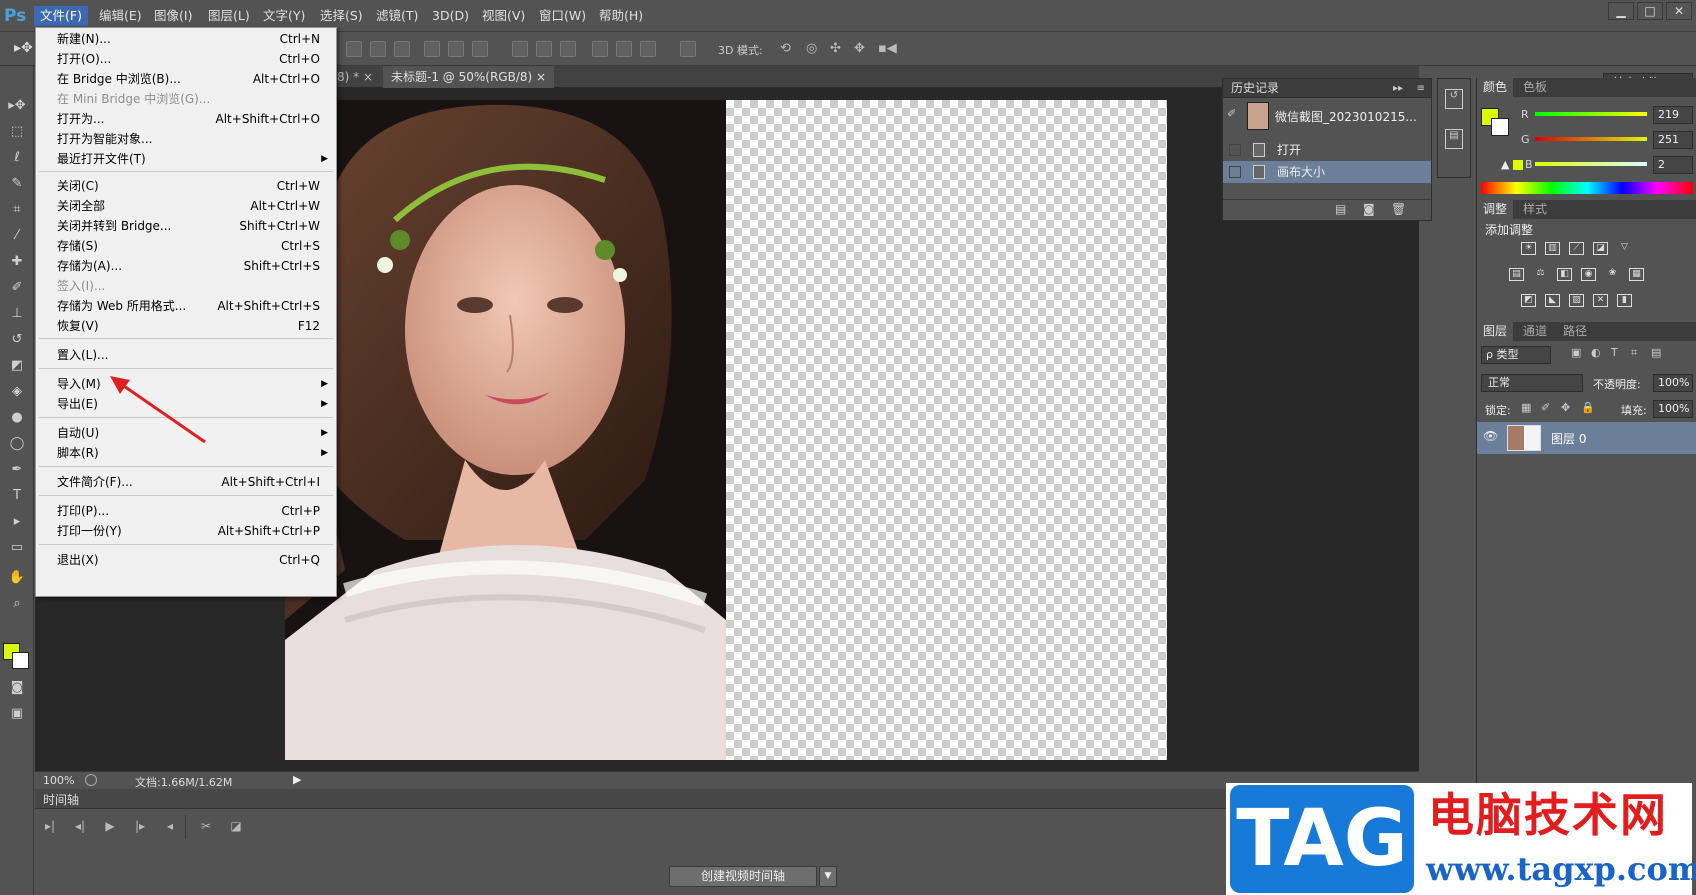 Image resolution: width=1696 pixels, height=895 pixels. I want to click on 3d-slide-icon: ✥, so click(859, 48).